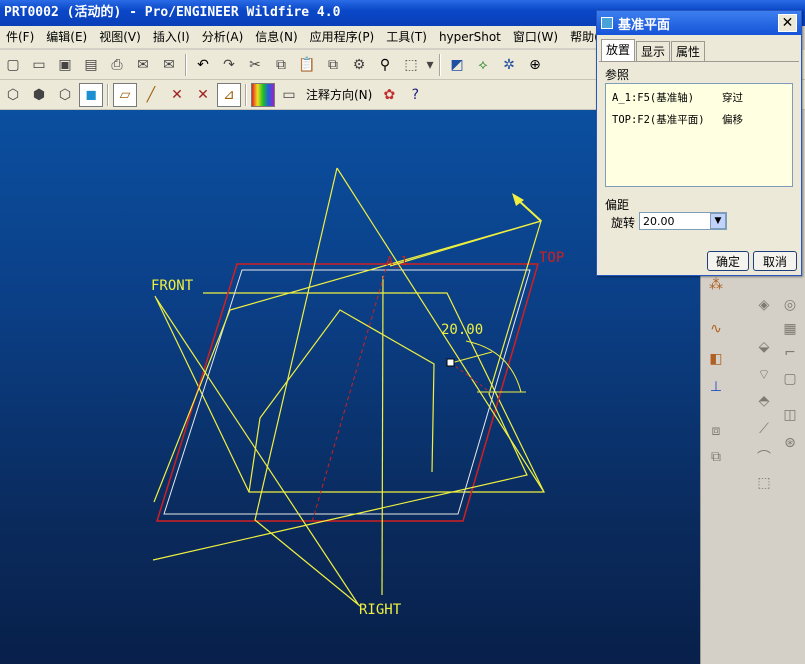 Image resolution: width=805 pixels, height=664 pixels. I want to click on axis-a1, so click(350, 392).